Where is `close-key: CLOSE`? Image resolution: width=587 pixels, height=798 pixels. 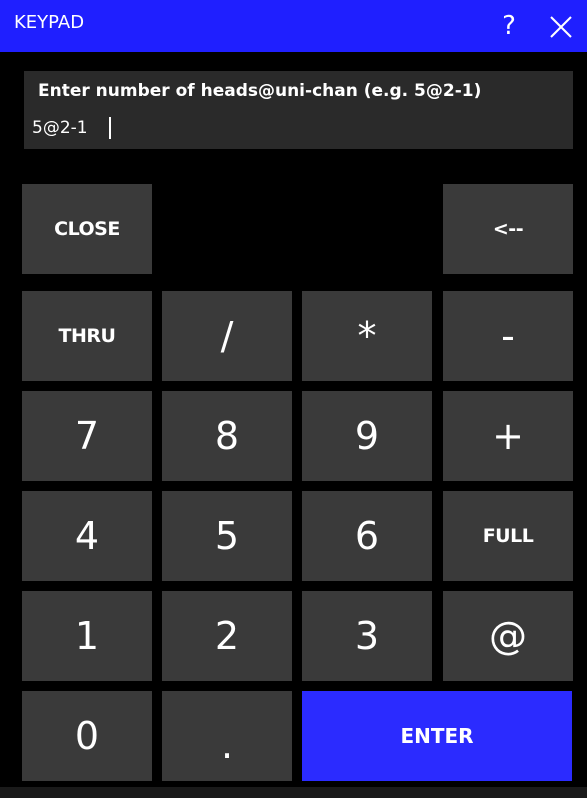
close-key: CLOSE is located at coordinates (87, 229).